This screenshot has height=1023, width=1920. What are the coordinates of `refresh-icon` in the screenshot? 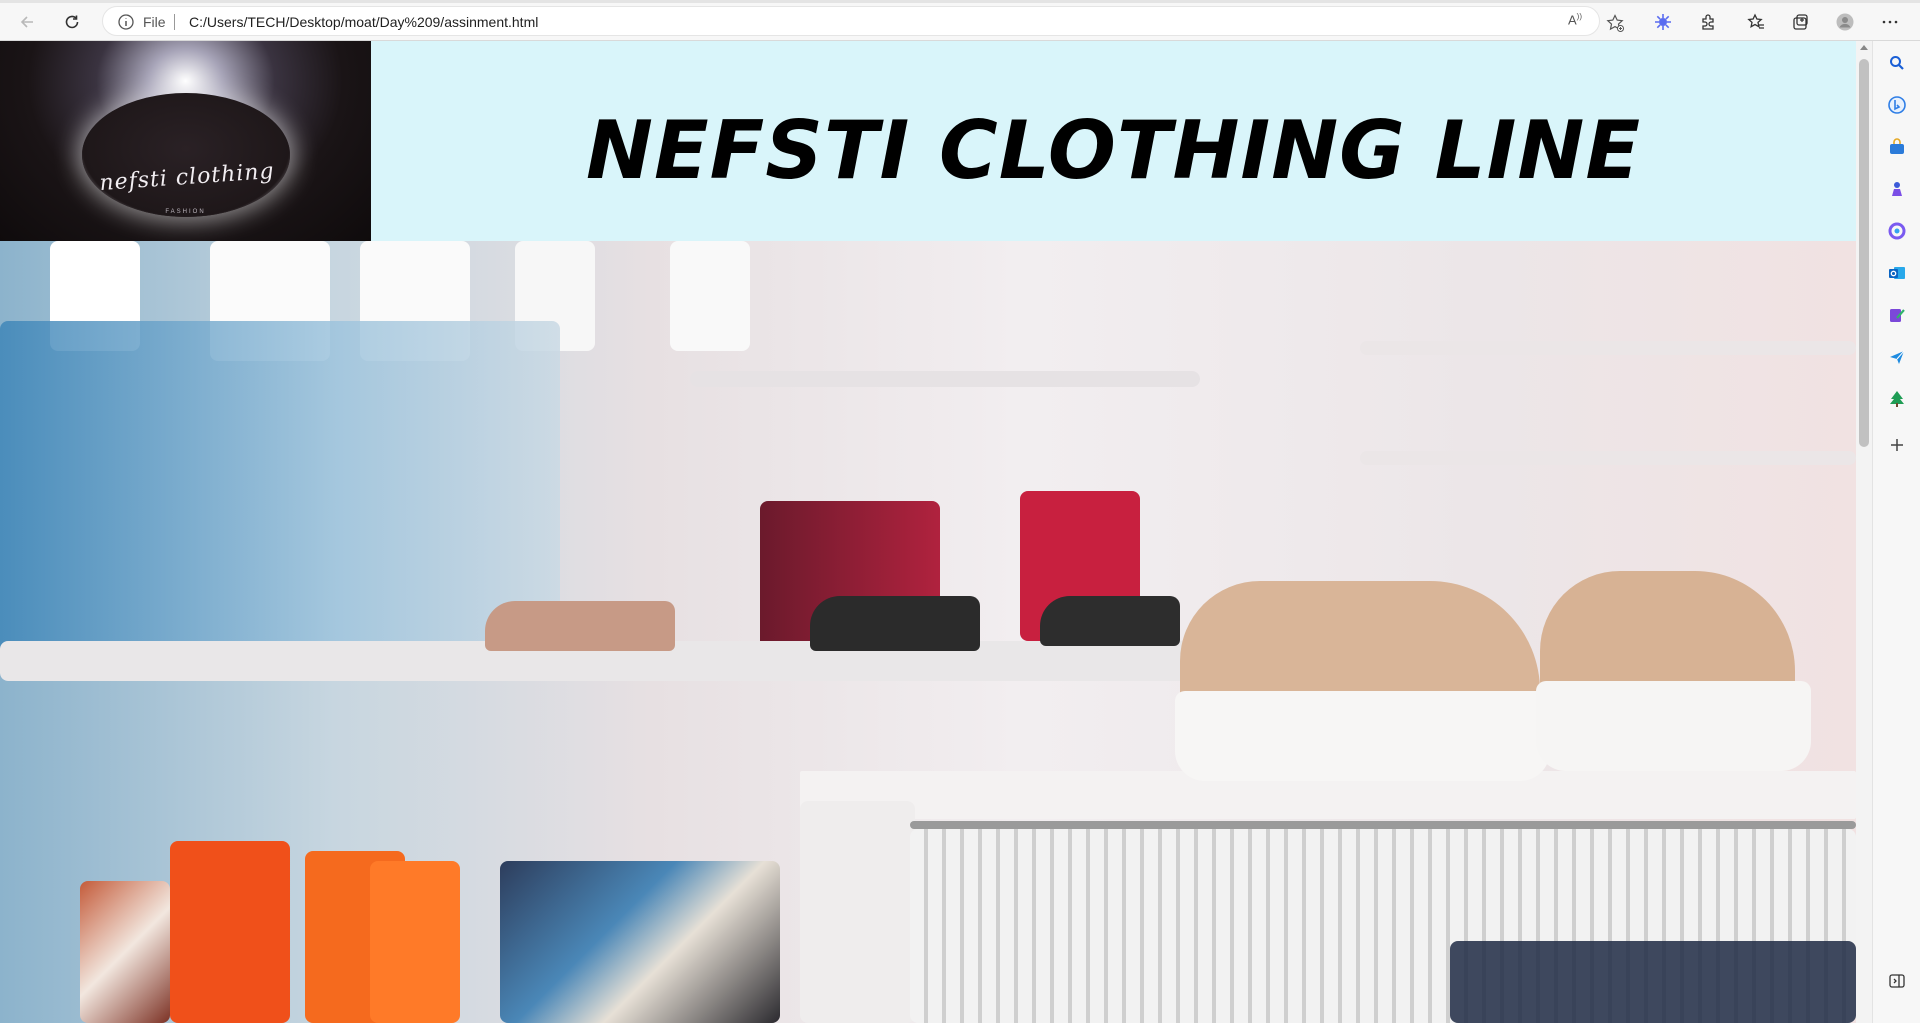 It's located at (72, 22).